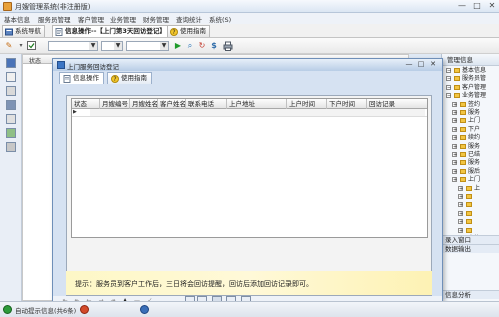 The height and width of the screenshot is (317, 499). Describe the element at coordinates (492, 6) in the screenshot. I see `close-button: ✕` at that location.